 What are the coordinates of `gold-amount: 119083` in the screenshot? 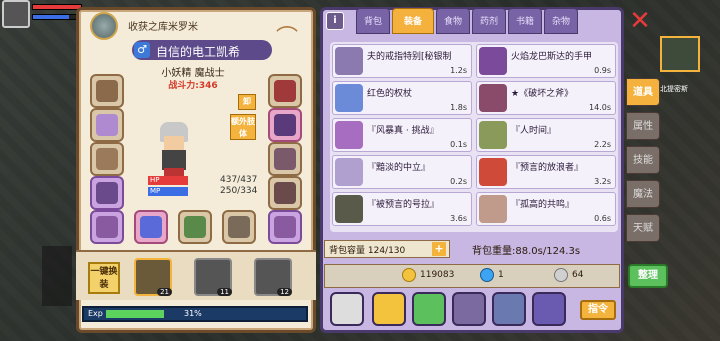 It's located at (437, 275).